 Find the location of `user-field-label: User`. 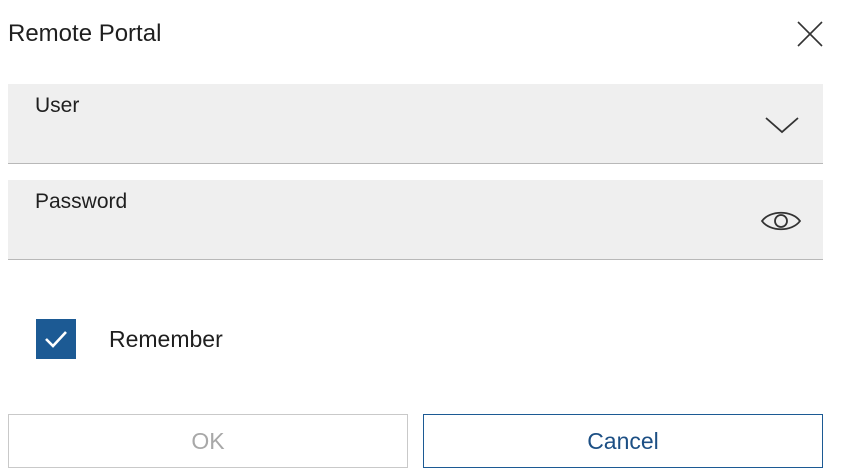

user-field-label: User is located at coordinates (57, 105).